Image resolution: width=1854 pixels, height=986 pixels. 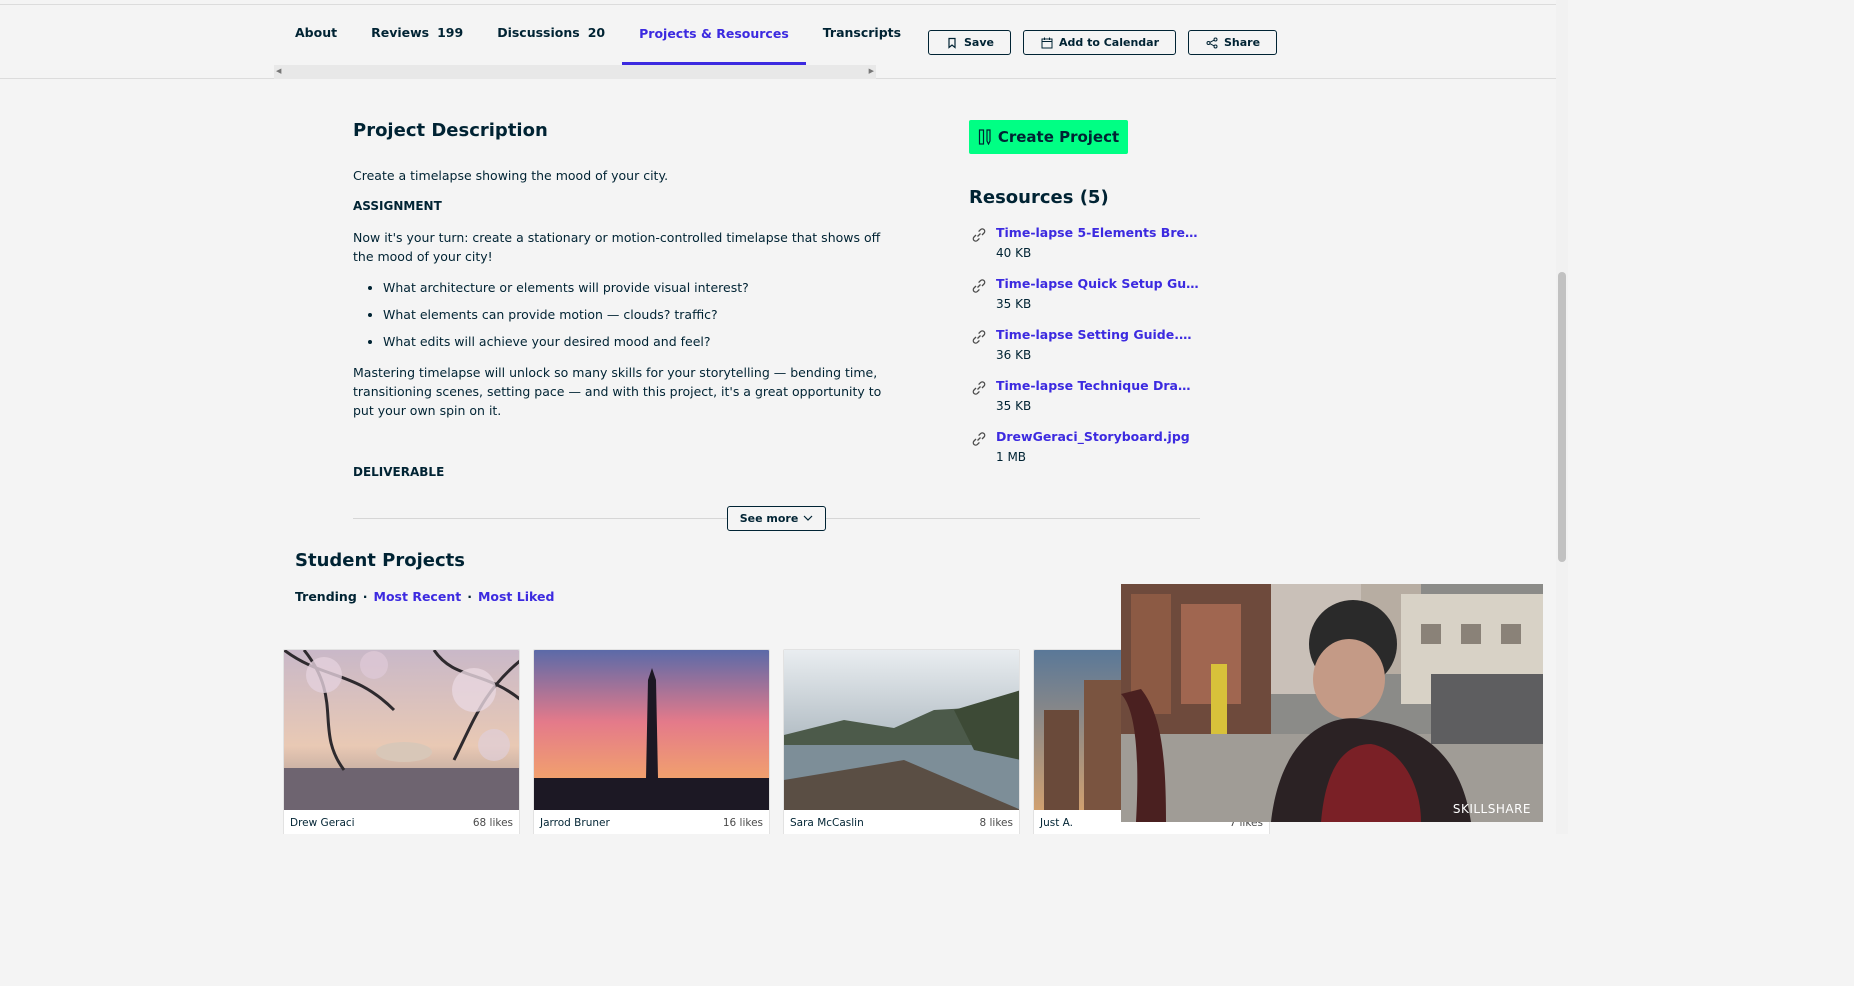 What do you see at coordinates (1047, 42) in the screenshot?
I see `calendar-icon` at bounding box center [1047, 42].